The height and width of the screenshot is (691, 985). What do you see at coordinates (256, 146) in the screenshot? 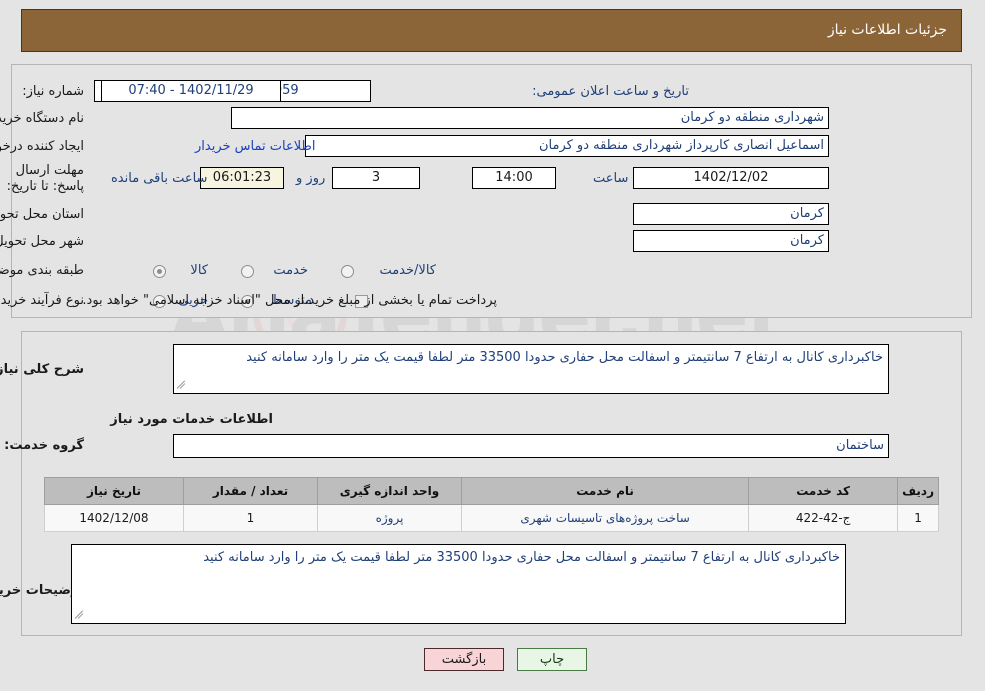
I see `buyer-contact-link: اطلاعات تماس خریدار` at bounding box center [256, 146].